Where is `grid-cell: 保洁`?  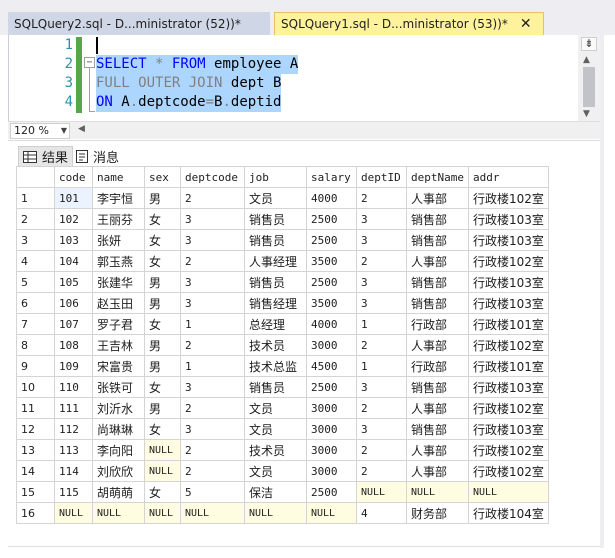
grid-cell: 保洁 is located at coordinates (275, 492).